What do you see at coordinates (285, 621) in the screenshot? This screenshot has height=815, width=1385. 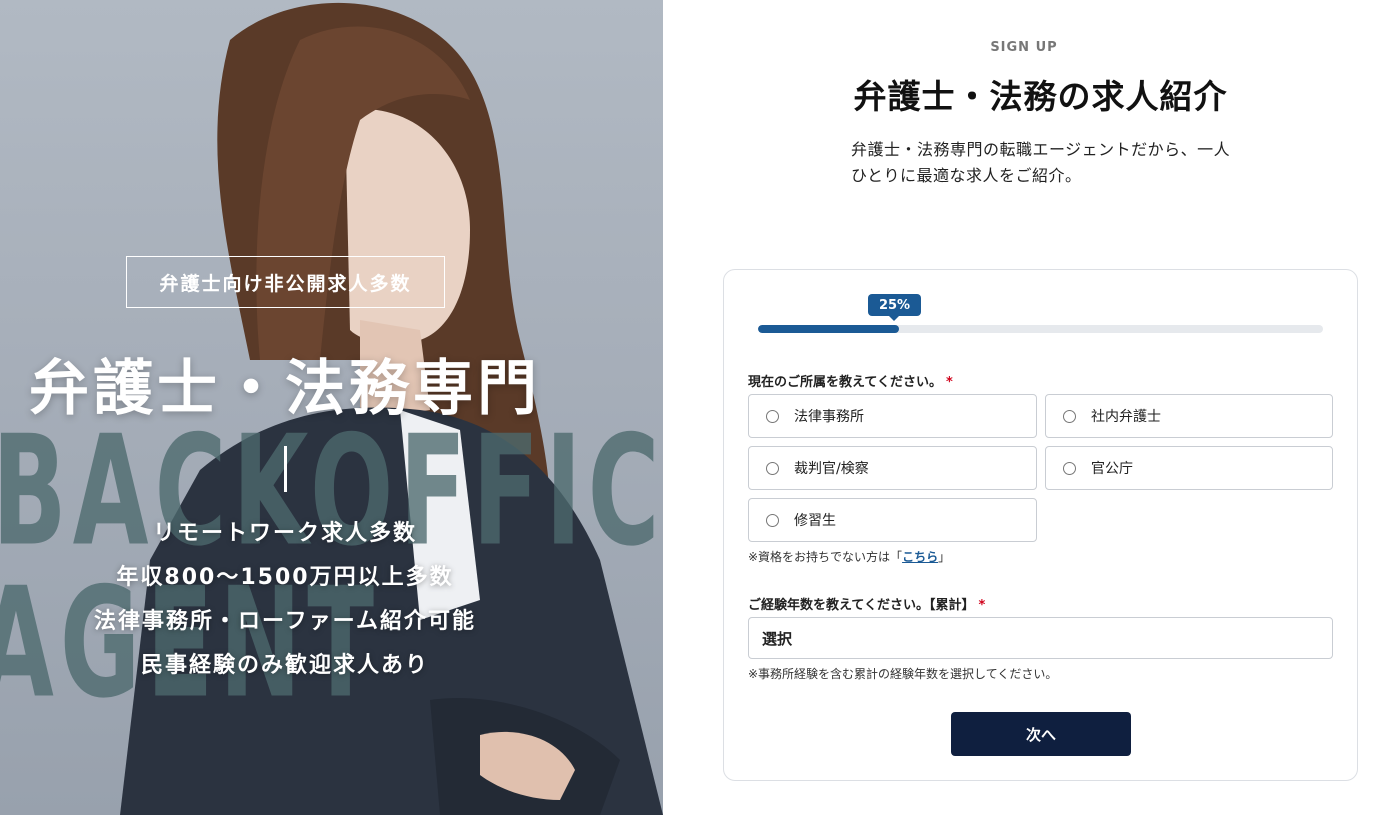 I see `hero-point: 法律事務所・ローファーム紹介可能` at bounding box center [285, 621].